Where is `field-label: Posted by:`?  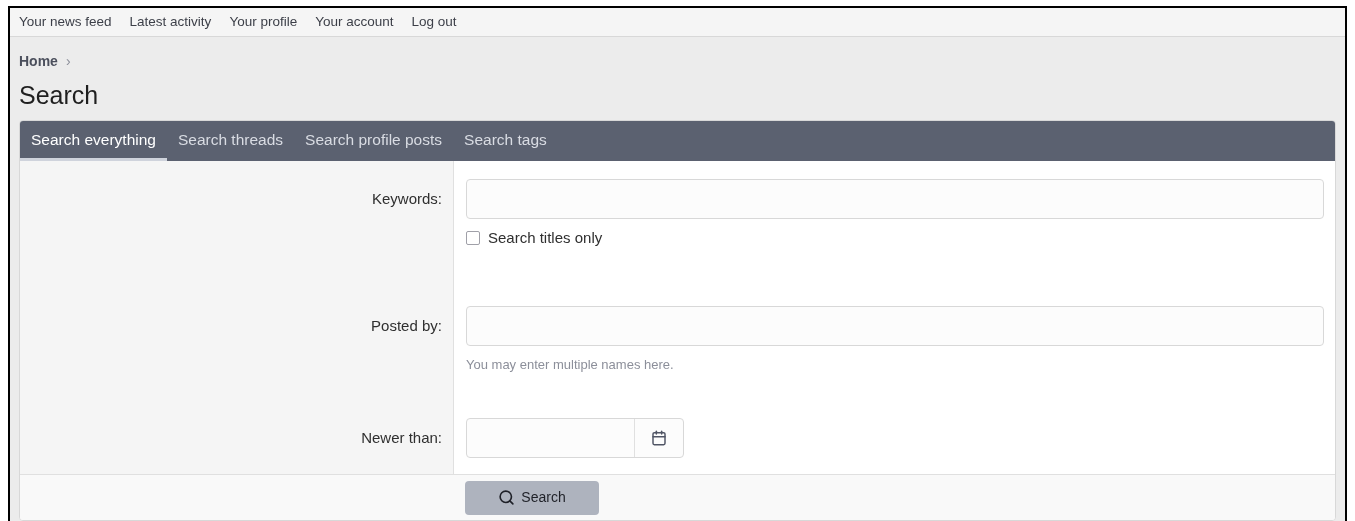
field-label: Posted by: is located at coordinates (406, 325).